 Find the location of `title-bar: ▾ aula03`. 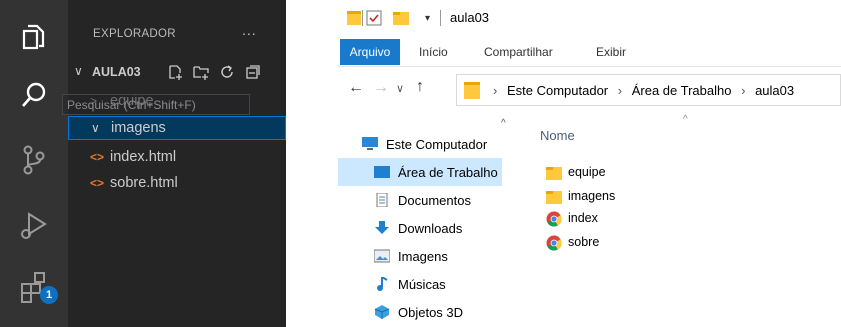

title-bar: ▾ aula03 is located at coordinates (589, 18).